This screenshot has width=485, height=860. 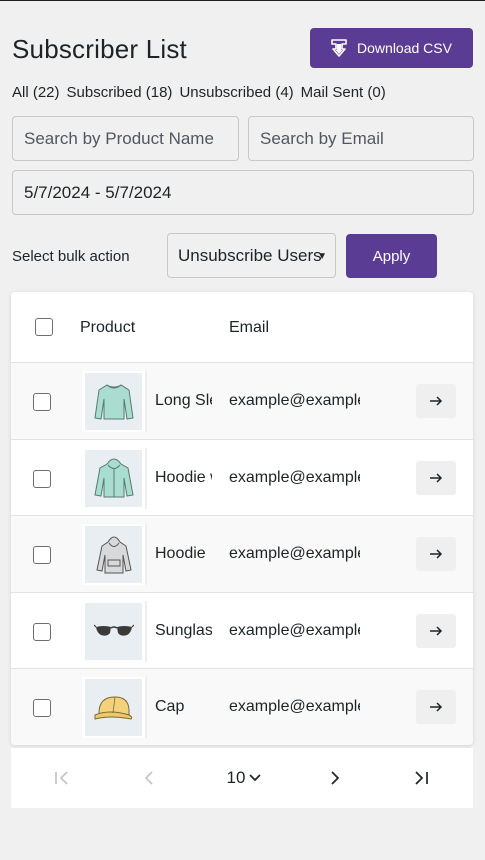 What do you see at coordinates (242, 0) in the screenshot?
I see `top-border` at bounding box center [242, 0].